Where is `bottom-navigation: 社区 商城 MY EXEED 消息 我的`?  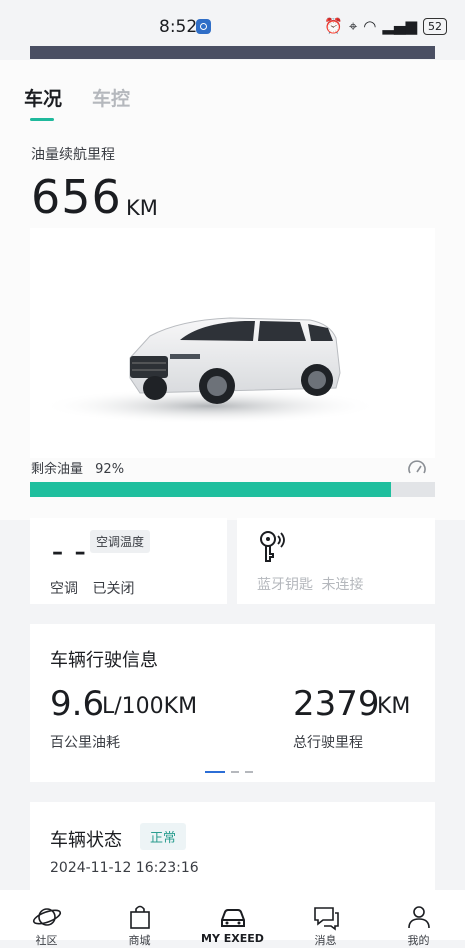 bottom-navigation: 社区 商城 MY EXEED 消息 我的 is located at coordinates (232, 918).